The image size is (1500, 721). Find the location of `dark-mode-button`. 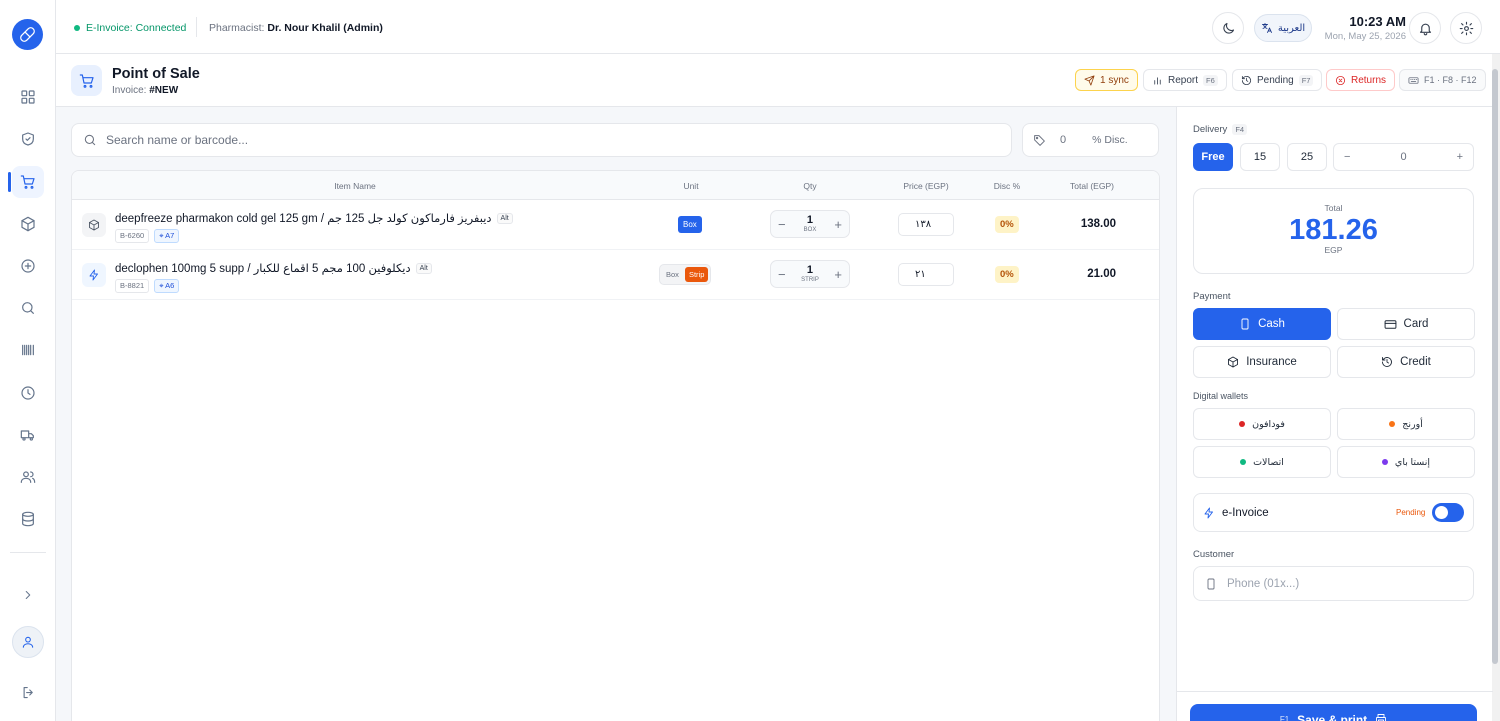

dark-mode-button is located at coordinates (1228, 28).